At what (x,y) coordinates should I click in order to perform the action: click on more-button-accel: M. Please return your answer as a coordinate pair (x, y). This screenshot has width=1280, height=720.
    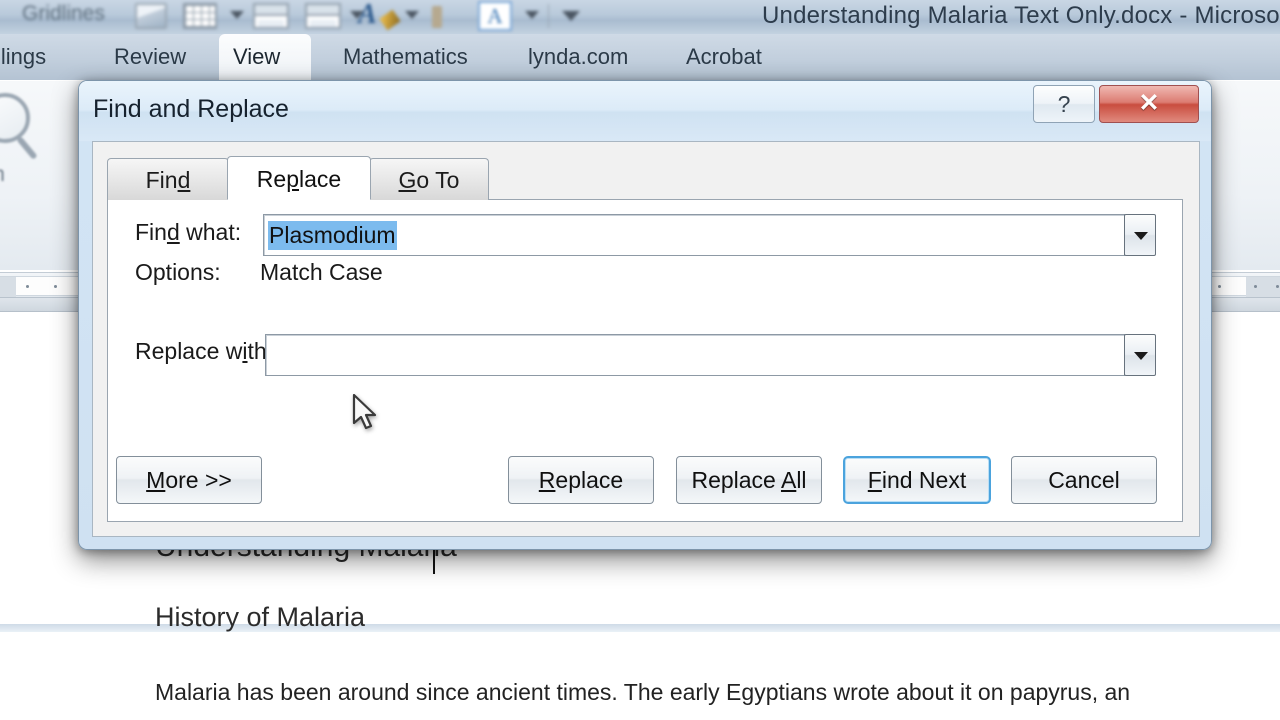
    Looking at the image, I should click on (156, 480).